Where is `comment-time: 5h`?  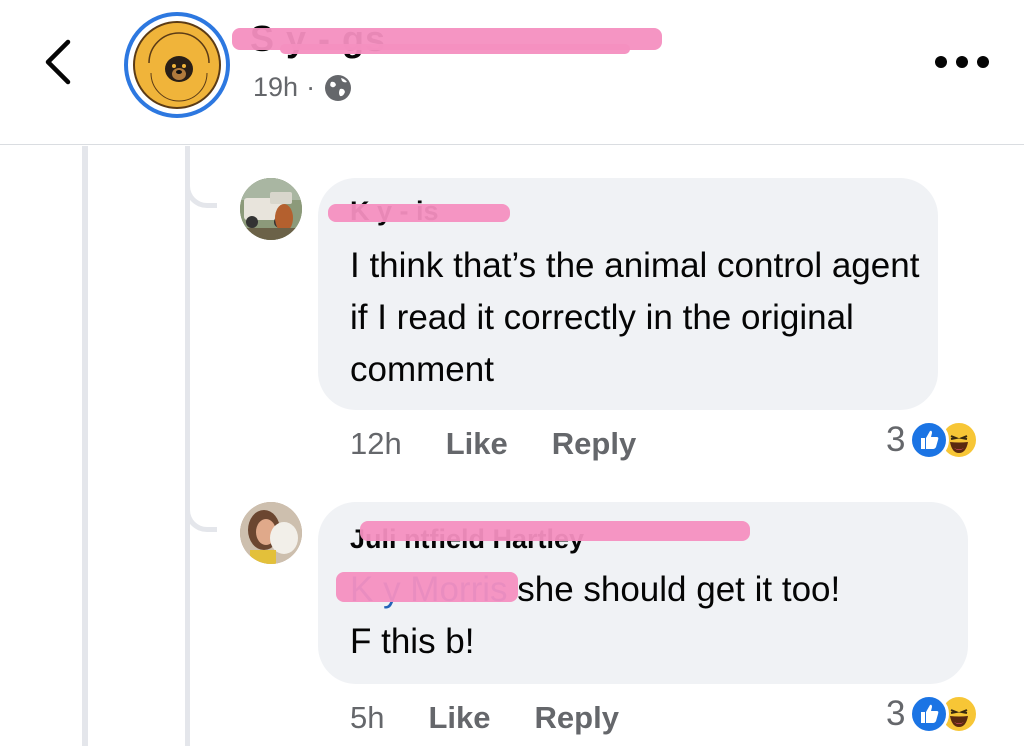 comment-time: 5h is located at coordinates (367, 717).